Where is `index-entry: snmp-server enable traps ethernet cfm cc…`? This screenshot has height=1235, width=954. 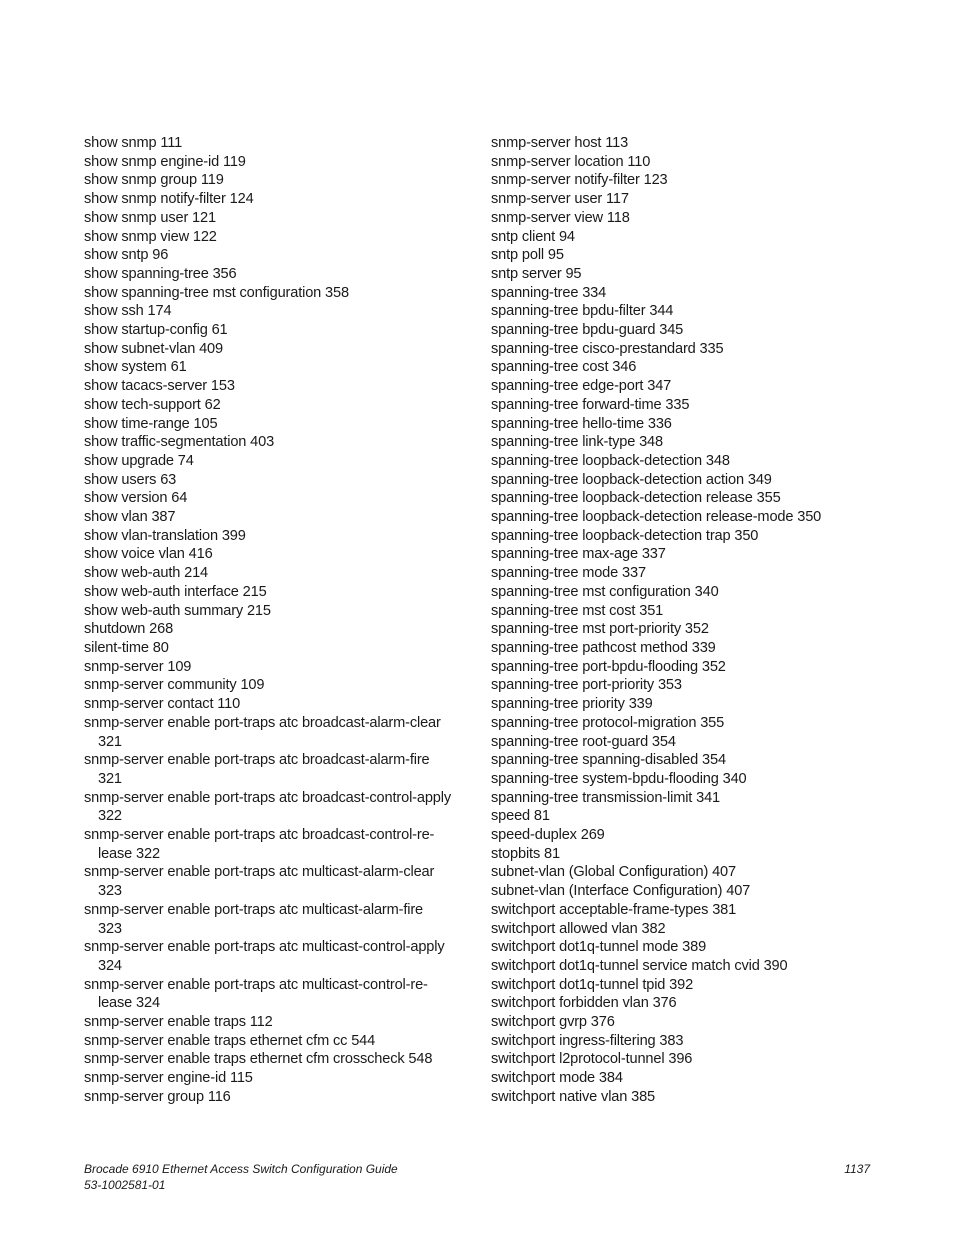
index-entry: snmp-server enable traps ethernet cfm cc… is located at coordinates (230, 1040).